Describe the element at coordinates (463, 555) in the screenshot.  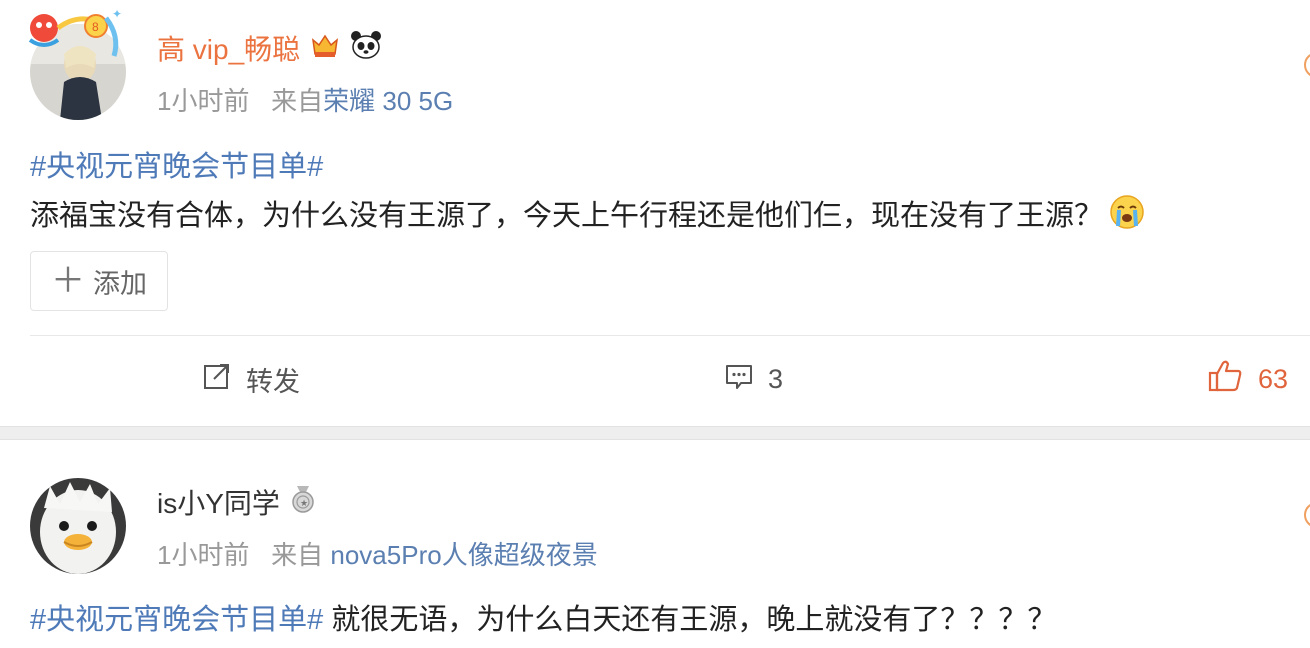
I see `device-source: nova5Pro人像超级夜景` at that location.